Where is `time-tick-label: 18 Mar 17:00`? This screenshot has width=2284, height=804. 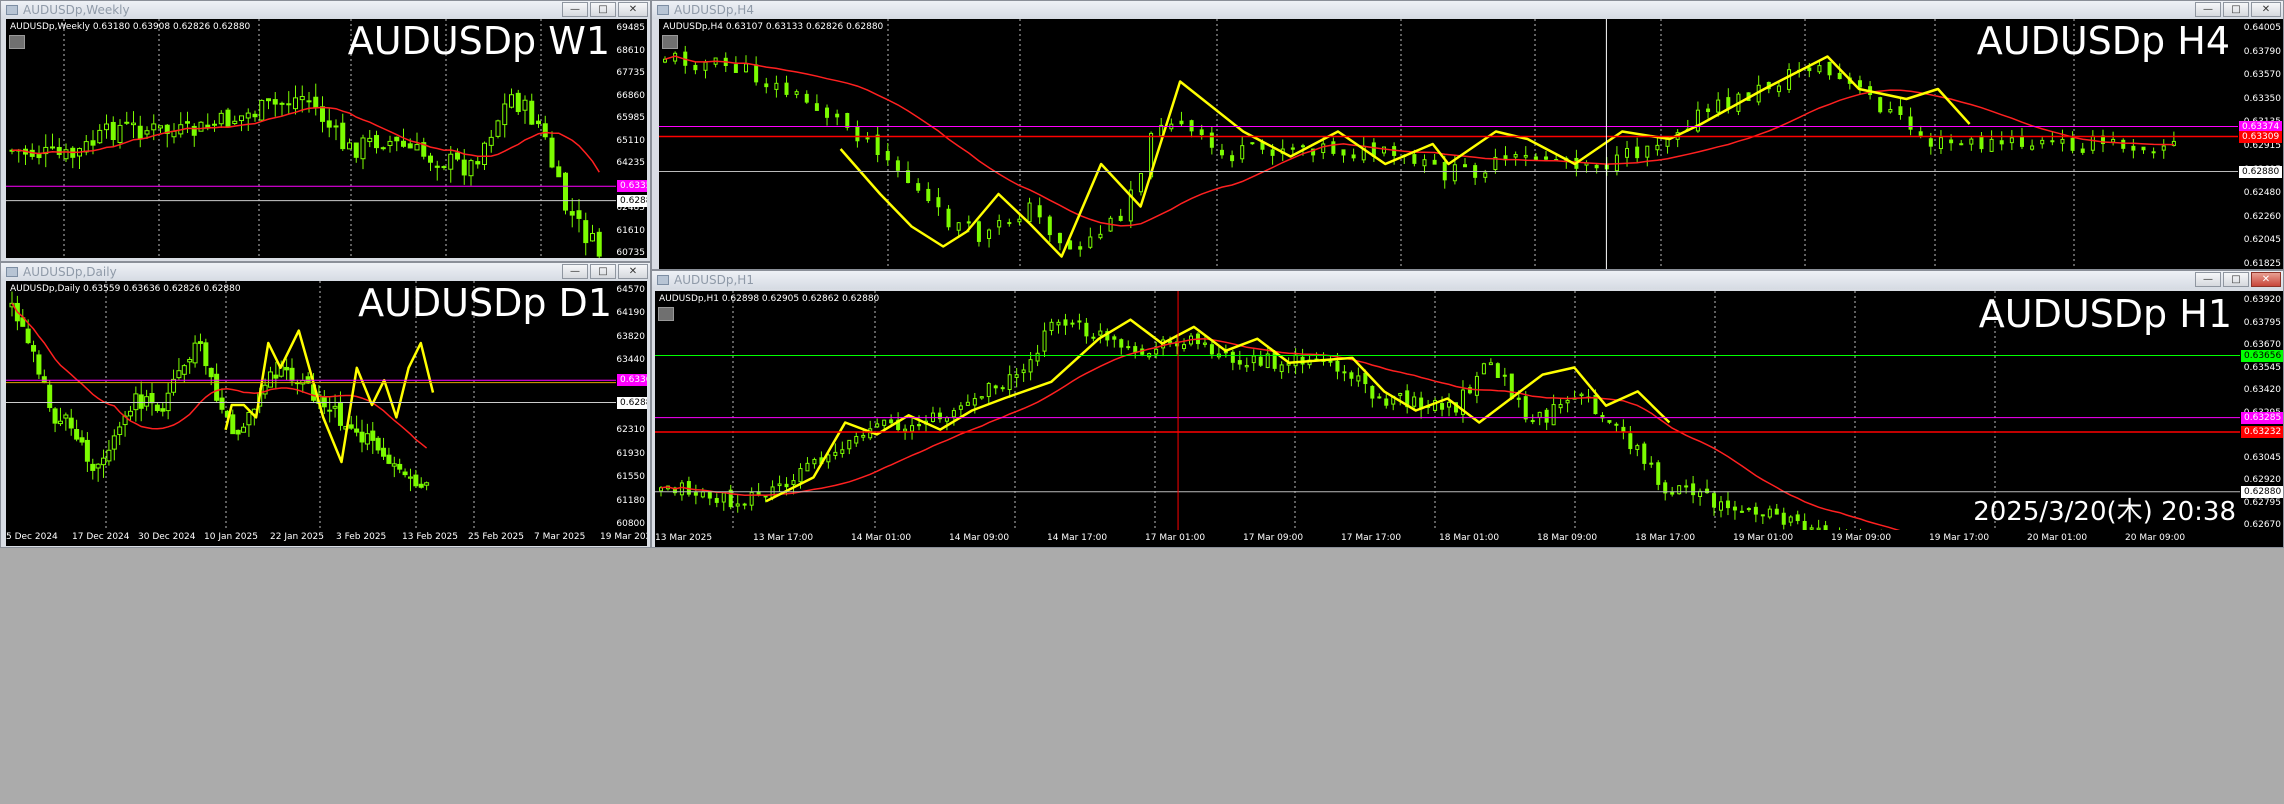 time-tick-label: 18 Mar 17:00 is located at coordinates (1665, 538).